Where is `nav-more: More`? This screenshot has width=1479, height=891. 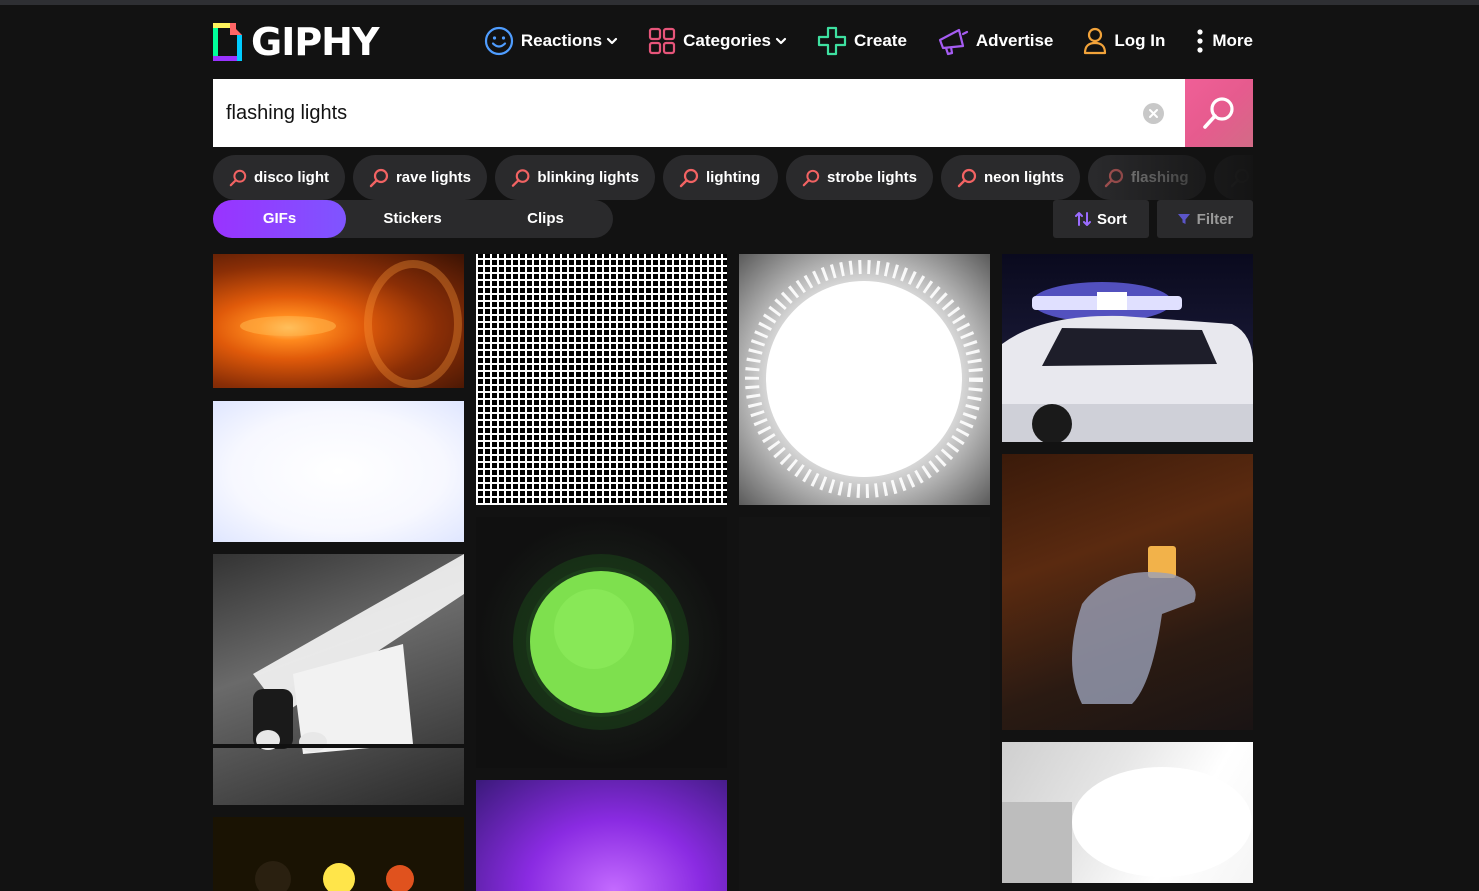 nav-more: More is located at coordinates (1224, 41).